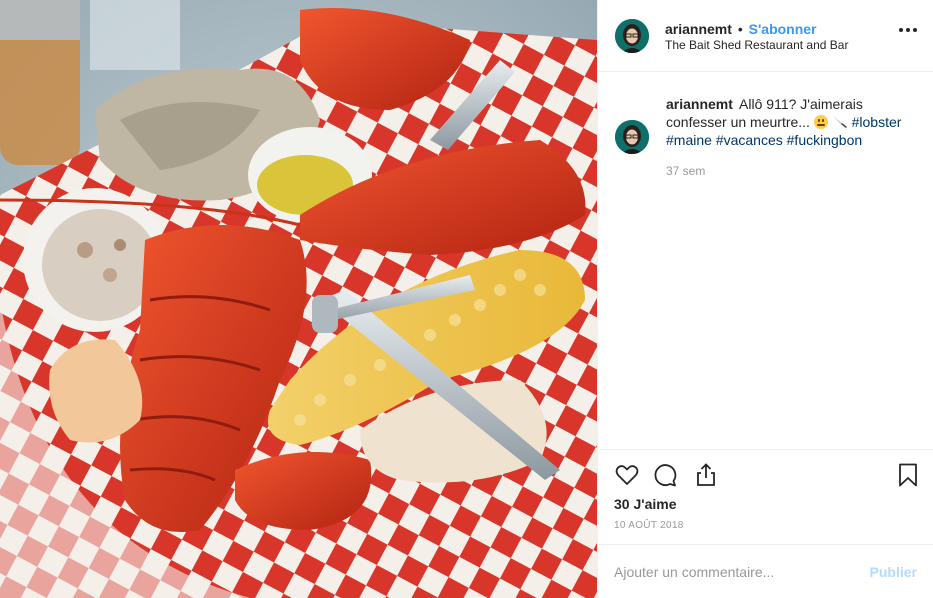 Image resolution: width=933 pixels, height=598 pixels. I want to click on caption-timestamp: 37 sem, so click(685, 171).